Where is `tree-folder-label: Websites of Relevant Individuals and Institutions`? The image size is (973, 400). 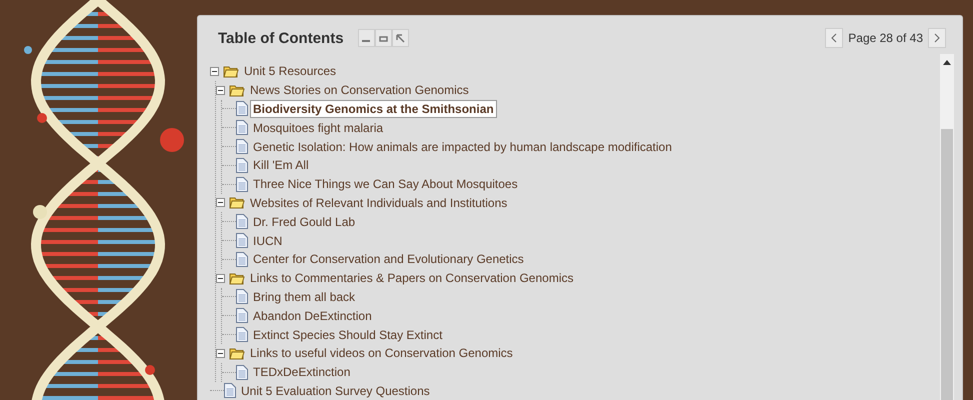
tree-folder-label: Websites of Relevant Individuals and Institutions is located at coordinates (378, 203).